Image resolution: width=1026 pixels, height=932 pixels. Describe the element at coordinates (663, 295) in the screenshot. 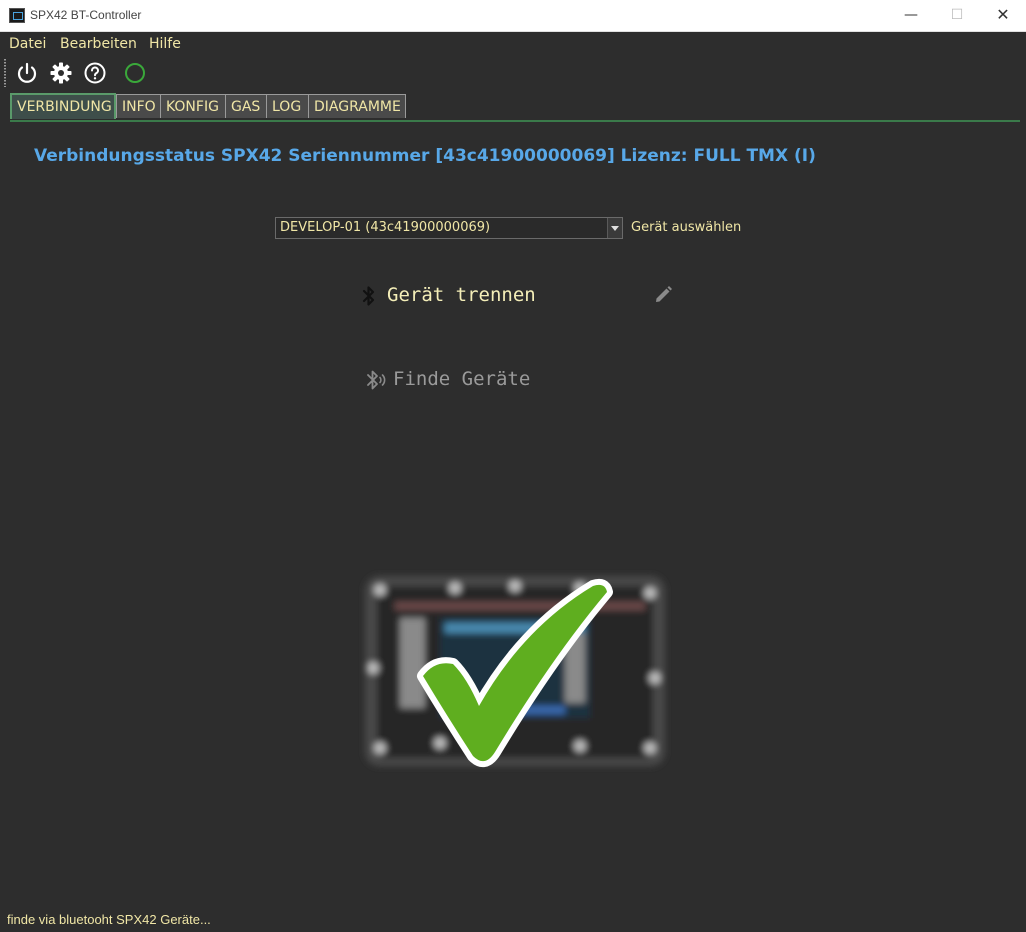

I see `pencil-icon` at that location.